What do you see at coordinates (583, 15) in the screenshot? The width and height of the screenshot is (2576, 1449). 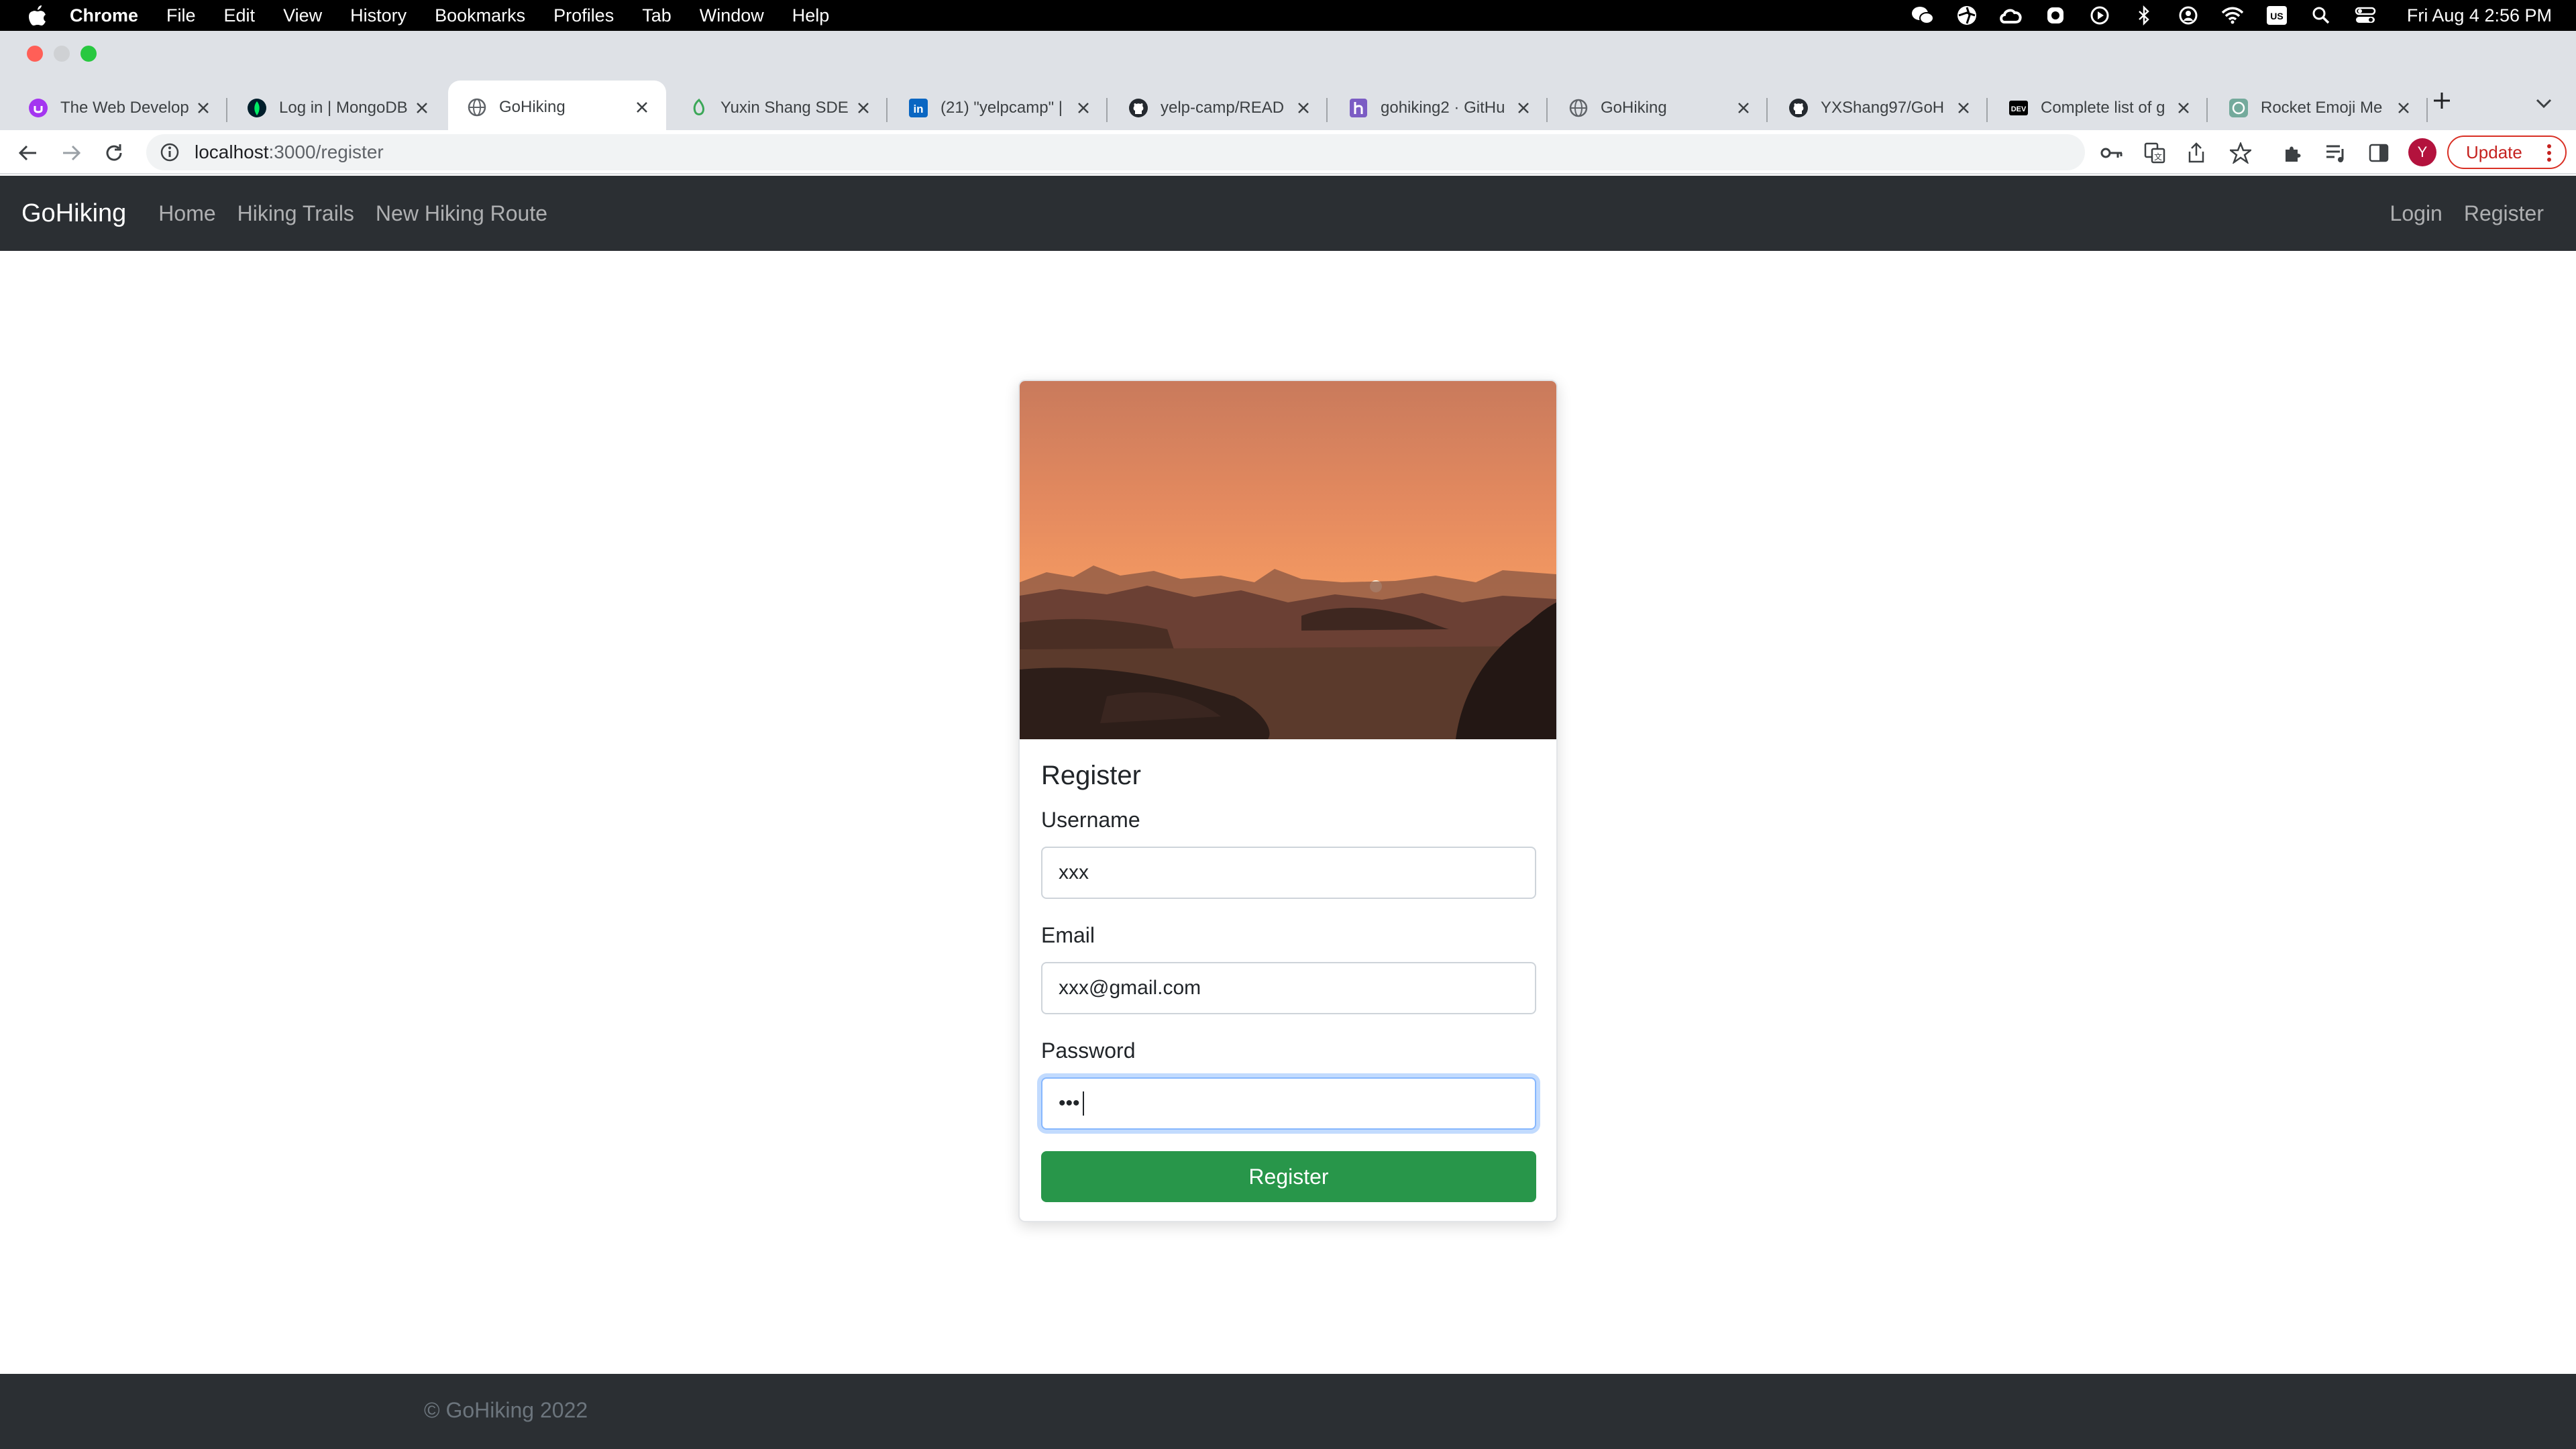 I see `menu-profiles: Profiles` at bounding box center [583, 15].